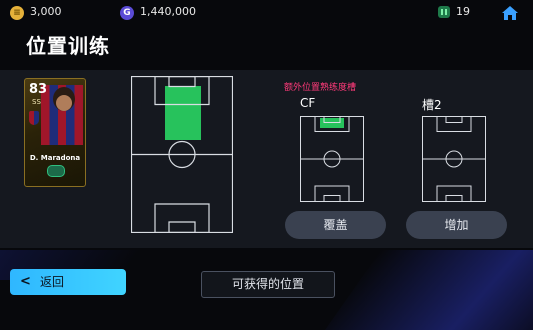 Image resolution: width=533 pixels, height=330 pixels. What do you see at coordinates (68, 46) in the screenshot?
I see `page-title: 位置训练` at bounding box center [68, 46].